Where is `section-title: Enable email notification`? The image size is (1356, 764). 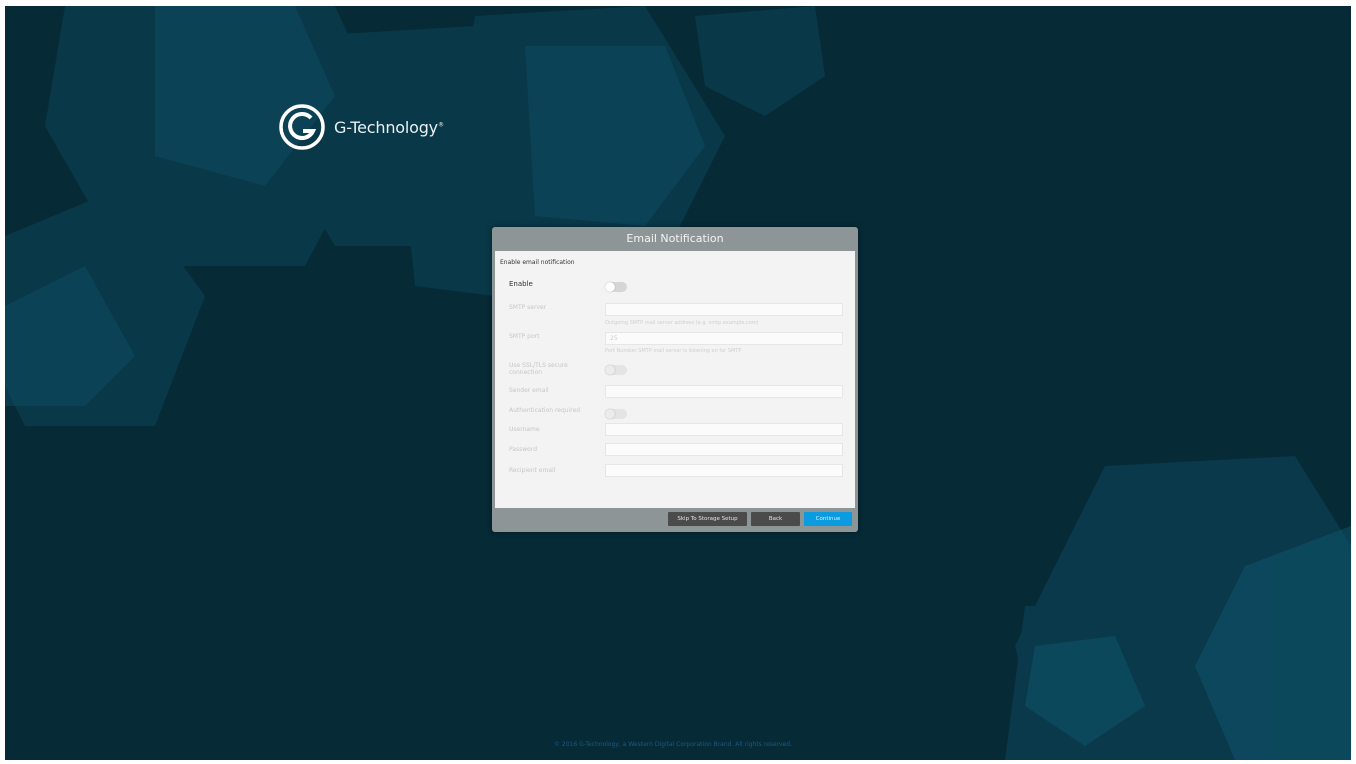
section-title: Enable email notification is located at coordinates (537, 262).